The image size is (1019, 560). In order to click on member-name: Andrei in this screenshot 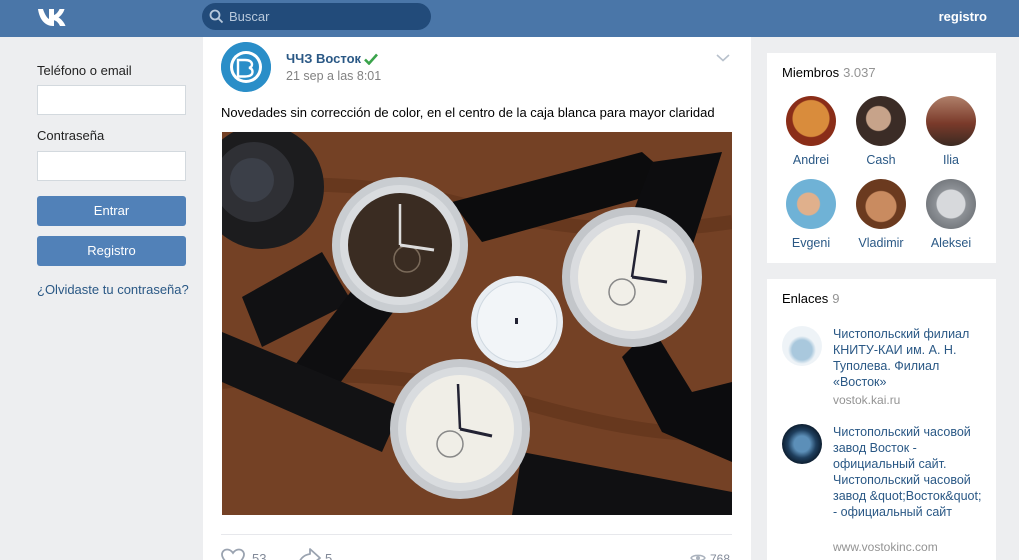, I will do `click(811, 160)`.